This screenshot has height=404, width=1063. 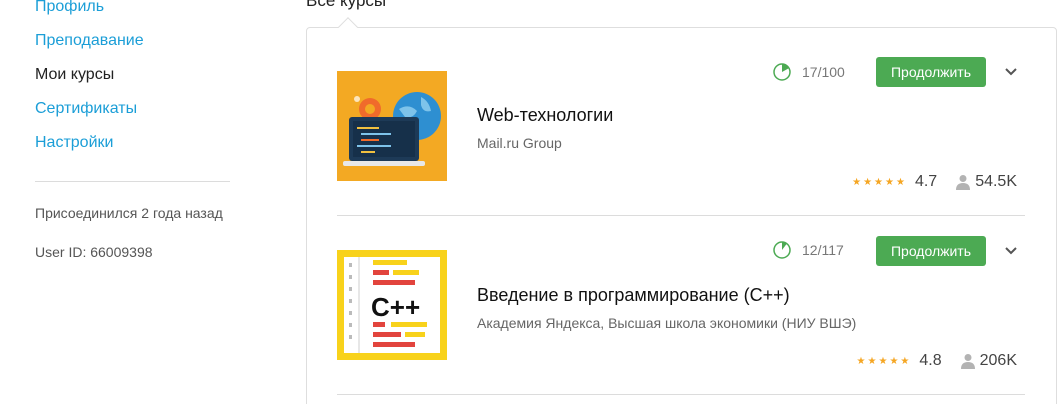 I want to click on sidebar-item-certificates: Сертификаты, so click(x=86, y=109).